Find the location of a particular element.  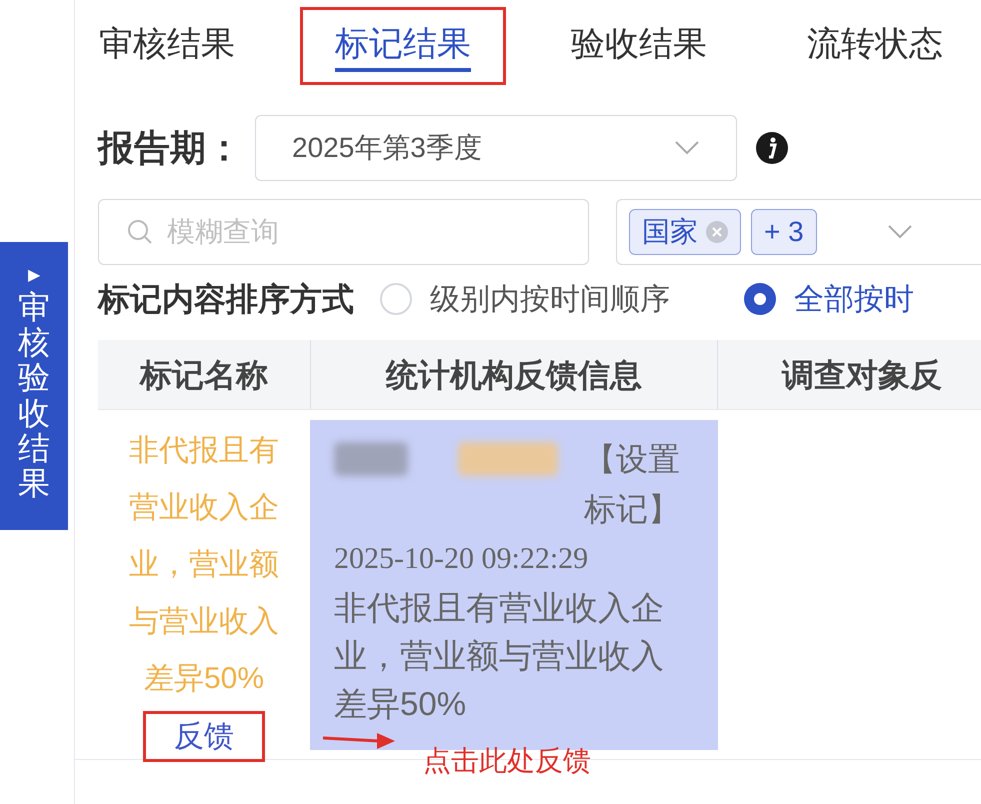

sort-option: 级别内按时间顺序 is located at coordinates (525, 299).